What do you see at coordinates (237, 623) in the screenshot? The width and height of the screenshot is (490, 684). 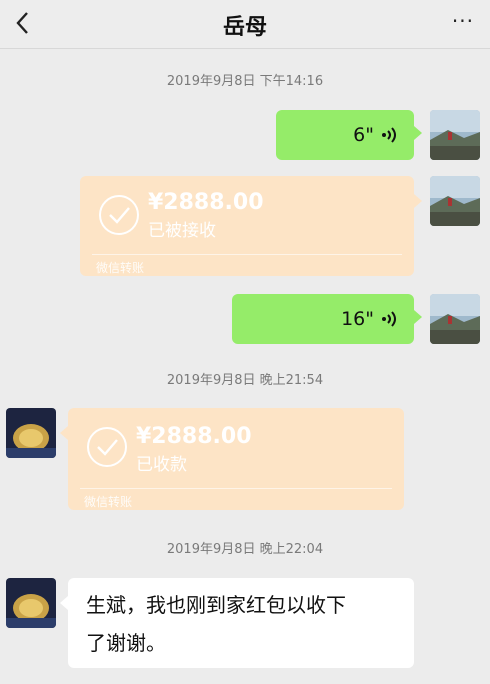 I see `text-message: 生斌，我也刚到家红包以收下 了谢谢。` at bounding box center [237, 623].